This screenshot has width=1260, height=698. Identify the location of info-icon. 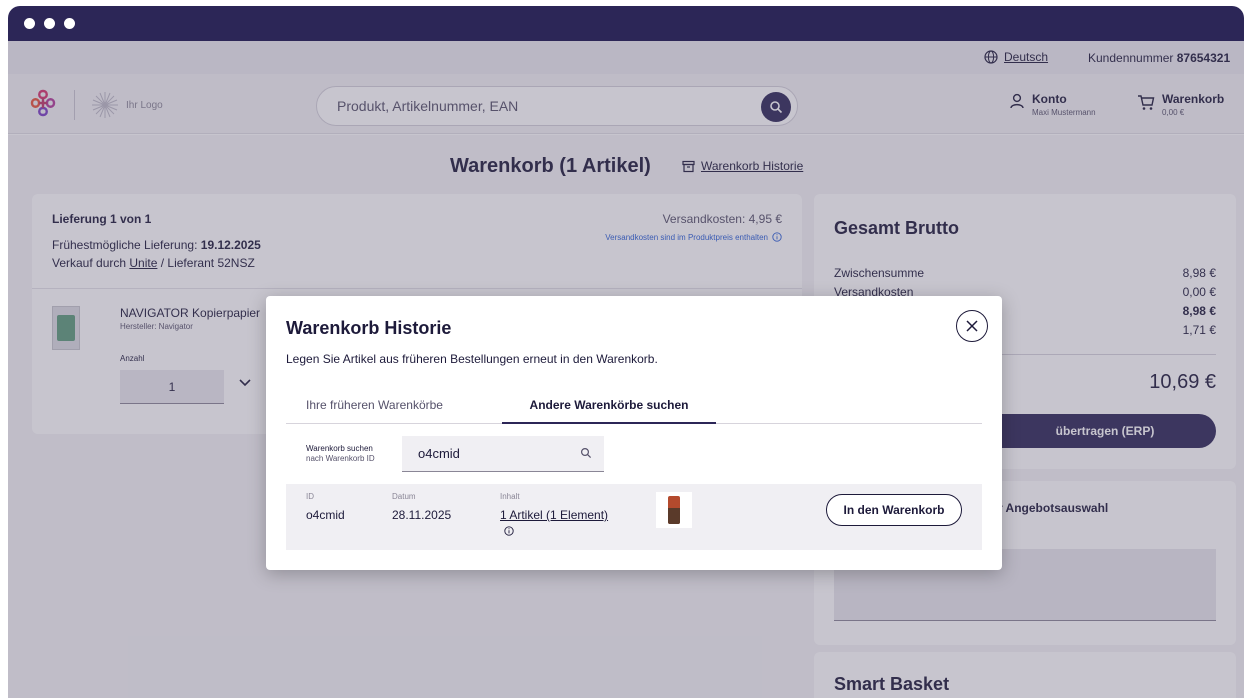
(509, 531).